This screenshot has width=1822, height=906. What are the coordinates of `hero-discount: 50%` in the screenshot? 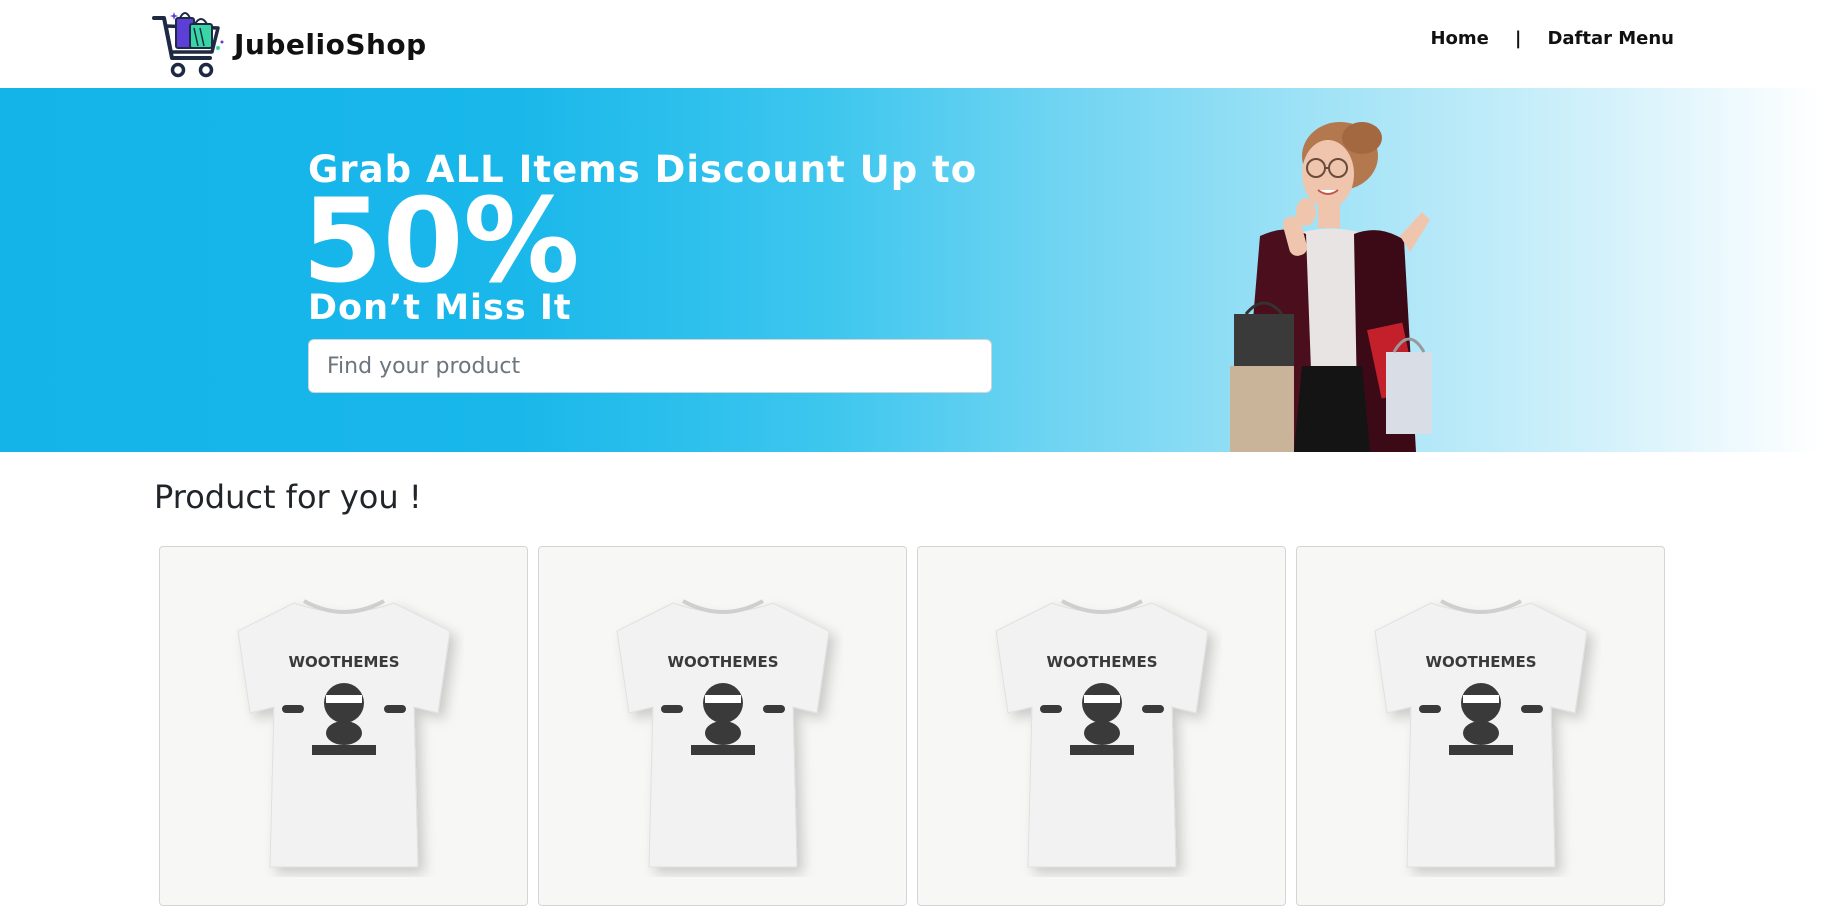 It's located at (441, 241).